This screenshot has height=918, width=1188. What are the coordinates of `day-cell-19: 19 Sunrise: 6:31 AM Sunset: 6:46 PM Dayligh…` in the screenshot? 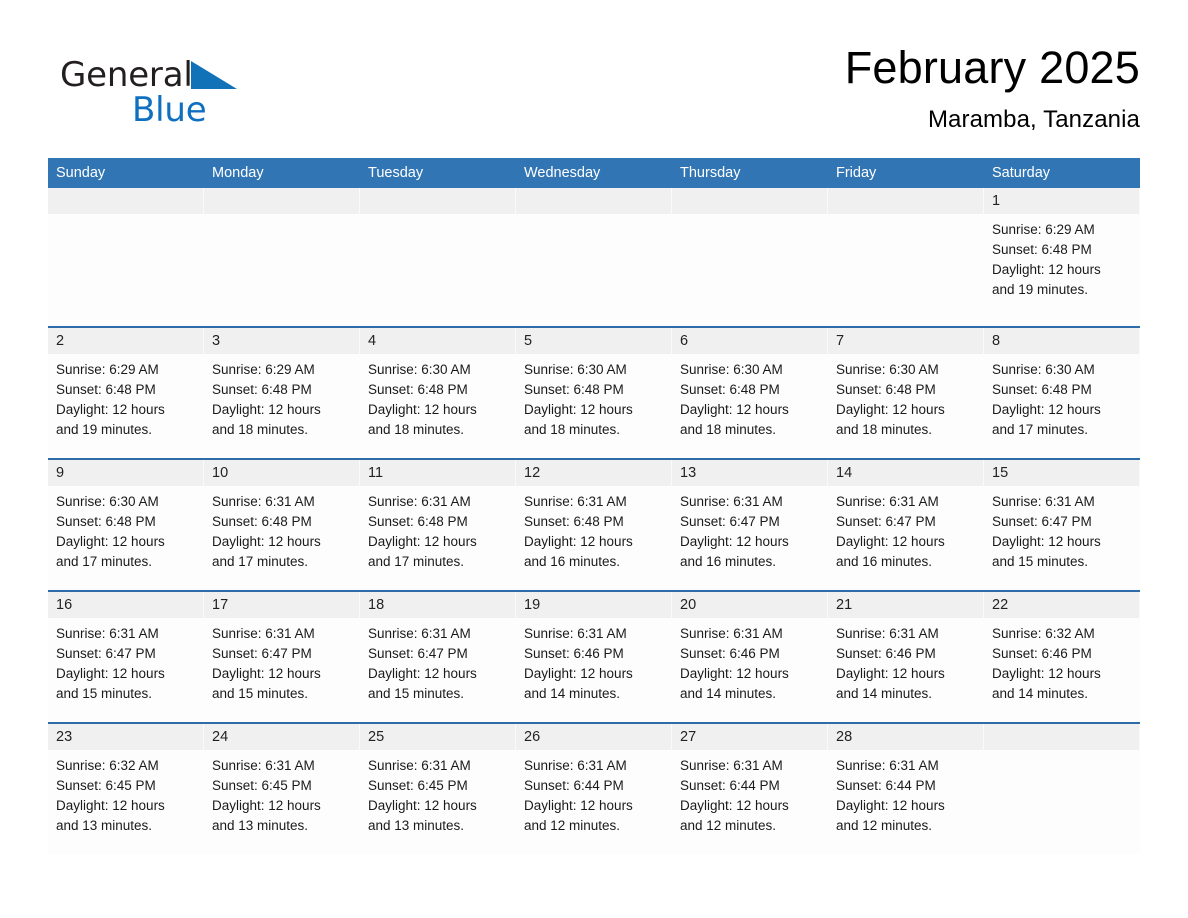 It's located at (594, 657).